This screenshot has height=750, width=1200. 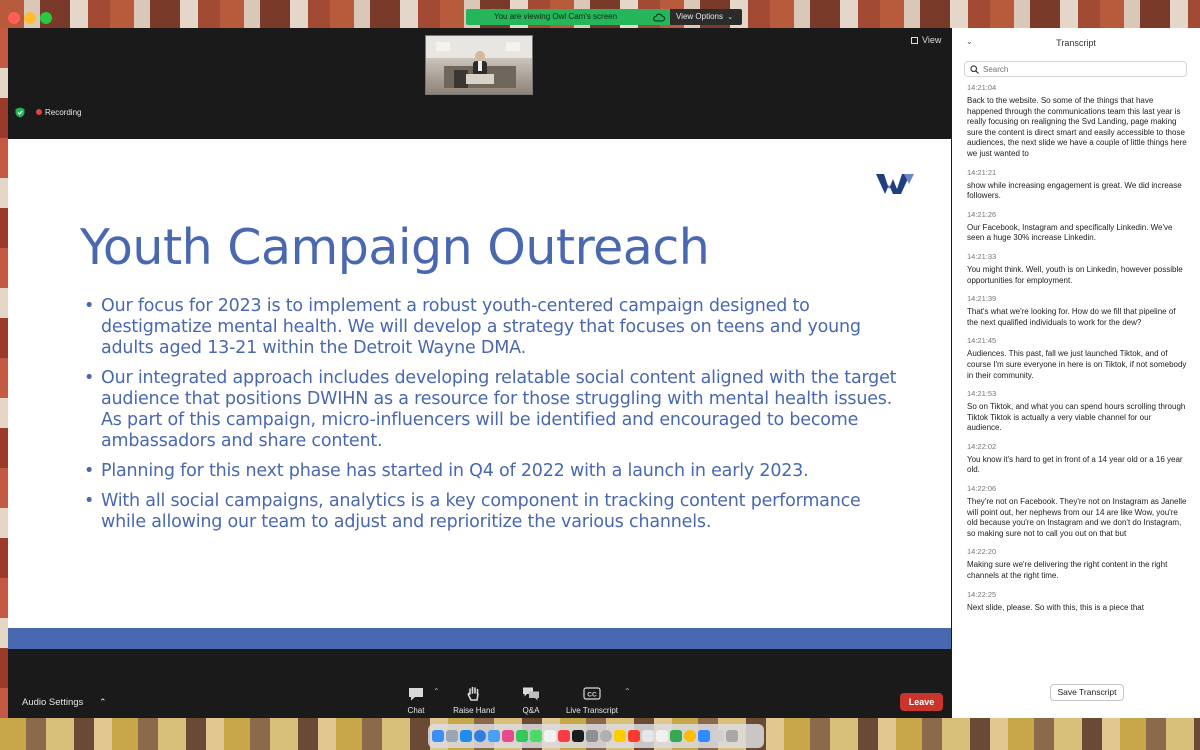 I want to click on grid-icon, so click(x=914, y=40).